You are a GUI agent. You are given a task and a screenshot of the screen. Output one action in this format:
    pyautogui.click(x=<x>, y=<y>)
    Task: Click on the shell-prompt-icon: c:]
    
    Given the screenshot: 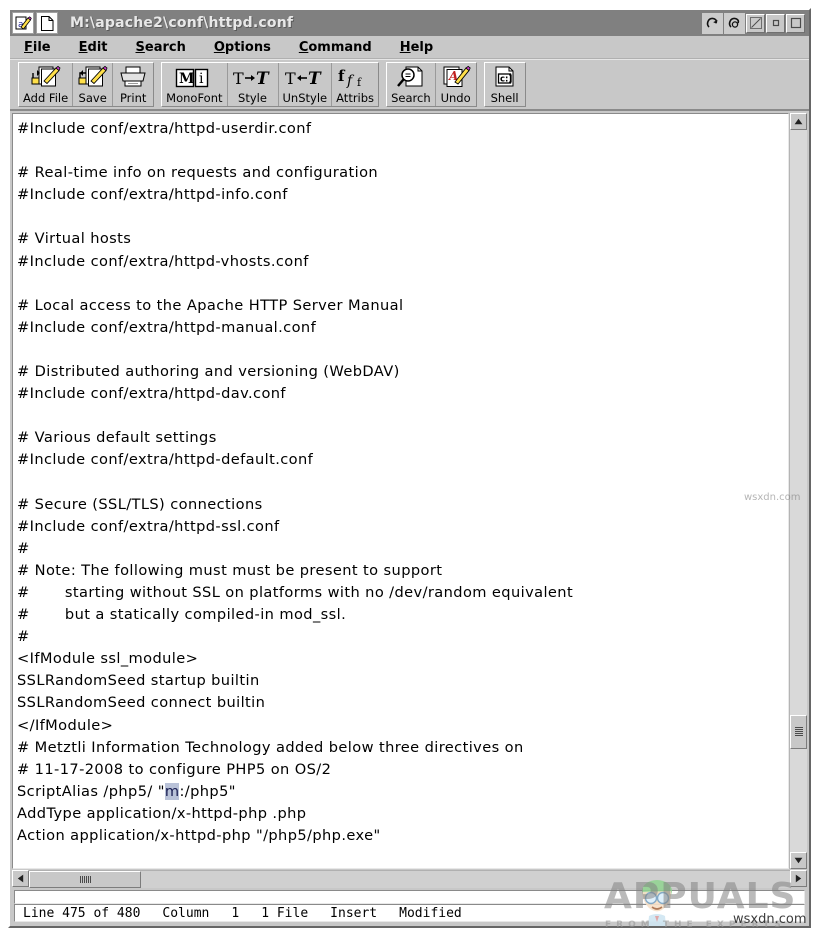 What is the action you would take?
    pyautogui.click(x=505, y=78)
    